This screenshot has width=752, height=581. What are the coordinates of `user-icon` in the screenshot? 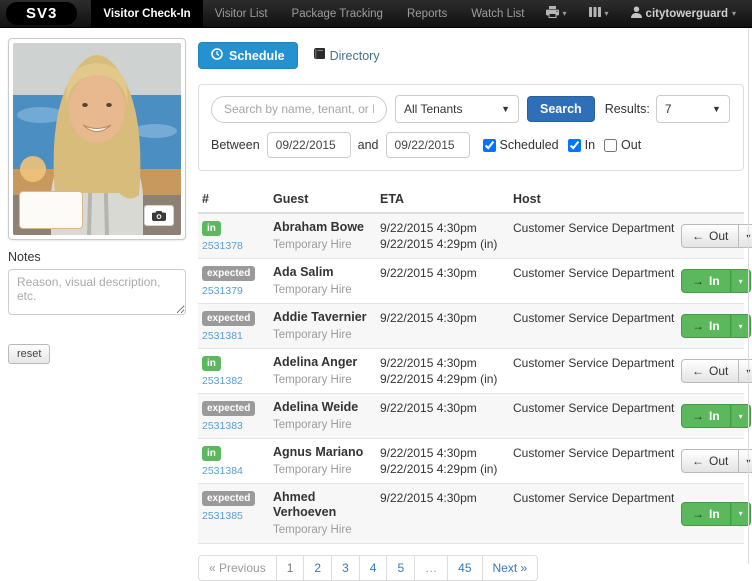 It's located at (636, 13).